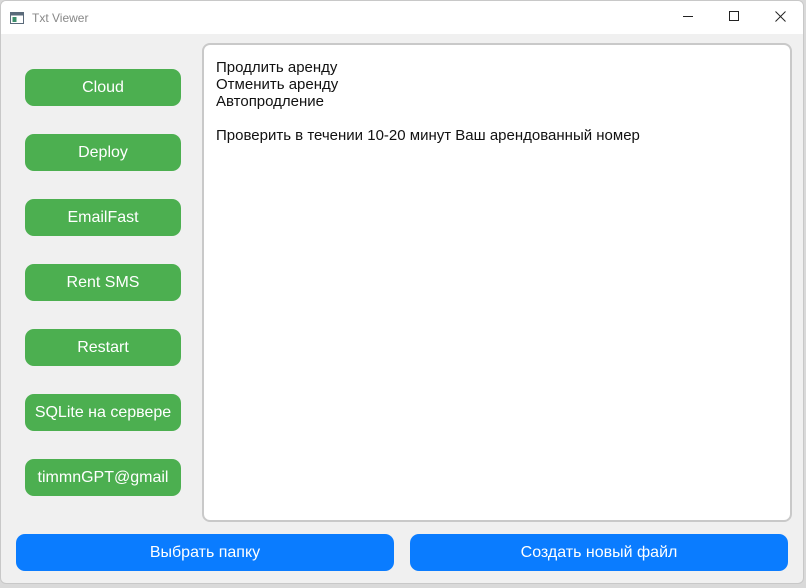 Image resolution: width=806 pixels, height=588 pixels. What do you see at coordinates (103, 87) in the screenshot?
I see `sidebar-item-cloud: Cloud` at bounding box center [103, 87].